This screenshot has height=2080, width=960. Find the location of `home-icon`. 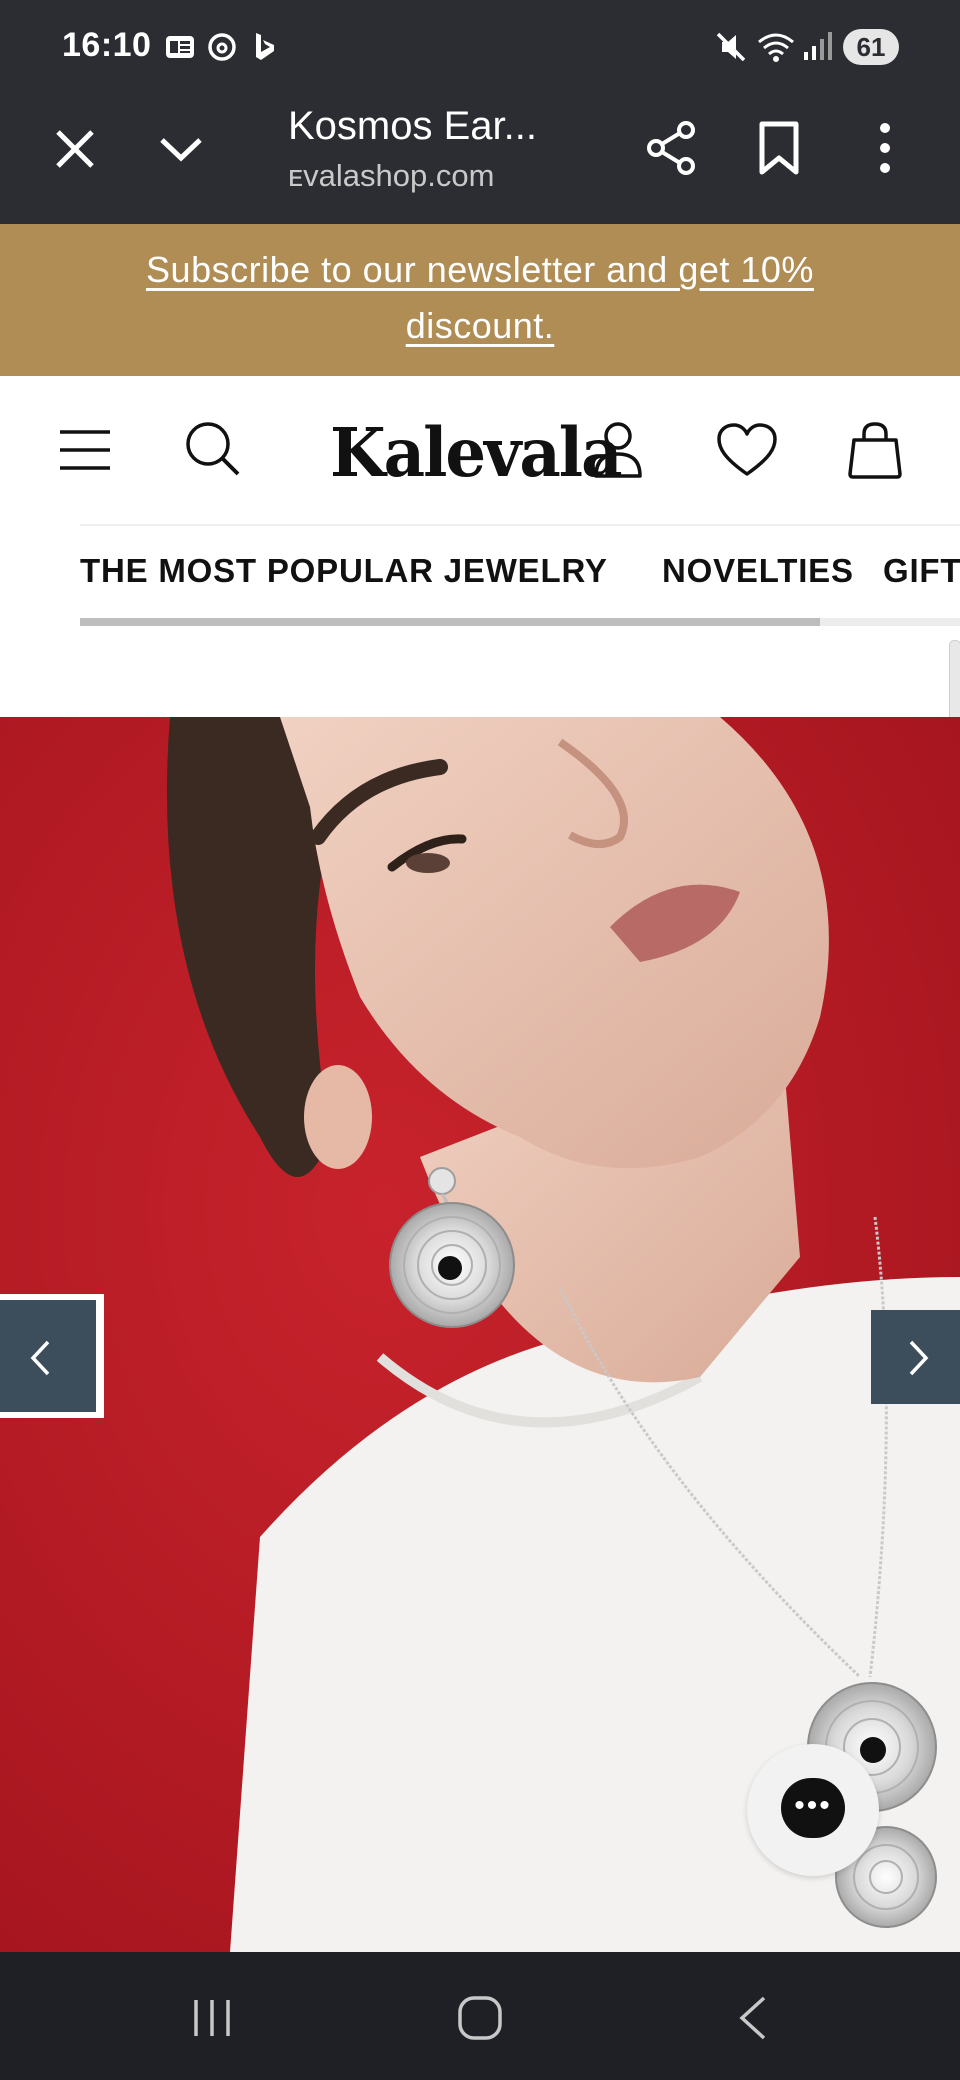

home-icon is located at coordinates (480, 2018).